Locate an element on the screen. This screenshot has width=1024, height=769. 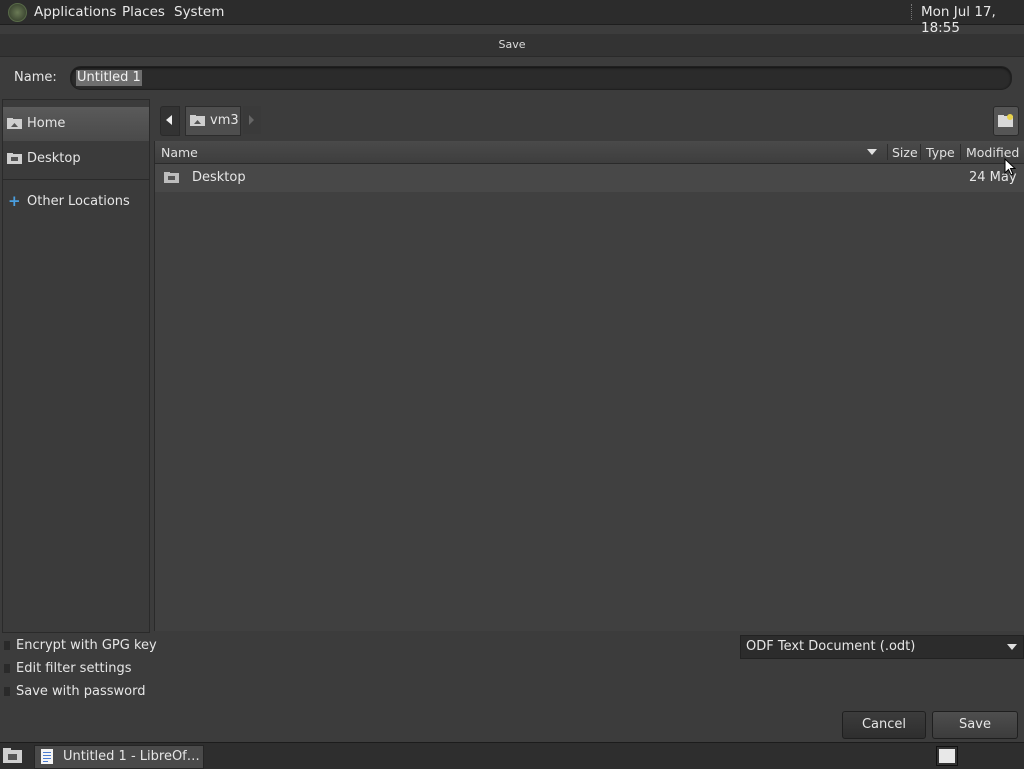
sort-down-icon is located at coordinates (872, 152).